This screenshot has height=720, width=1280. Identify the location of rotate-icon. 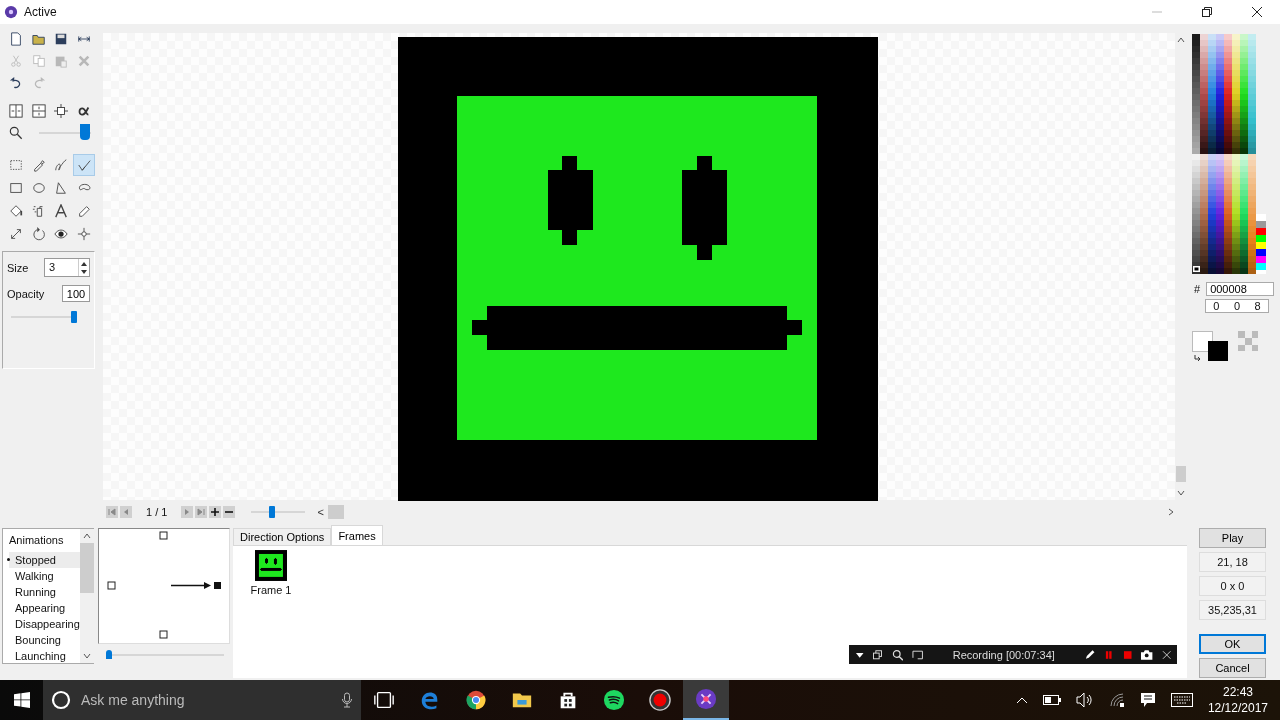
(38, 234).